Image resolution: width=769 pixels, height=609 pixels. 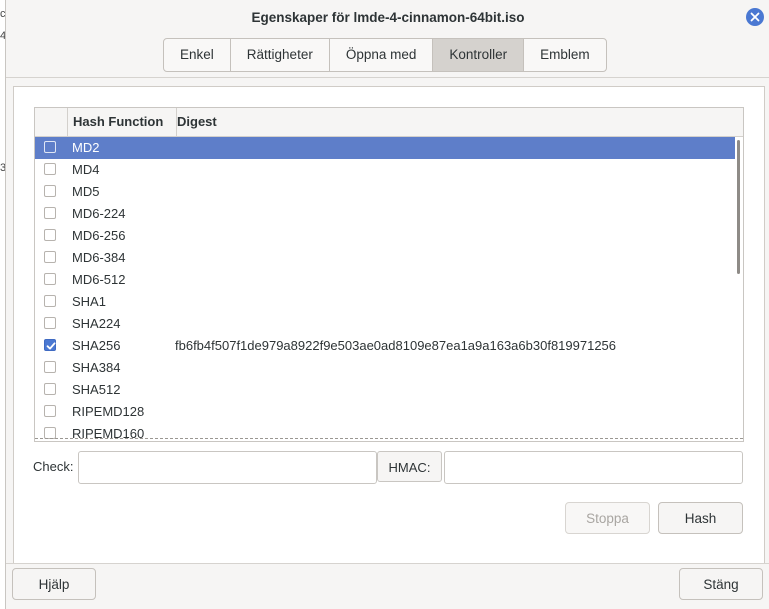 I want to click on table-row: SHA224, so click(x=385, y=324).